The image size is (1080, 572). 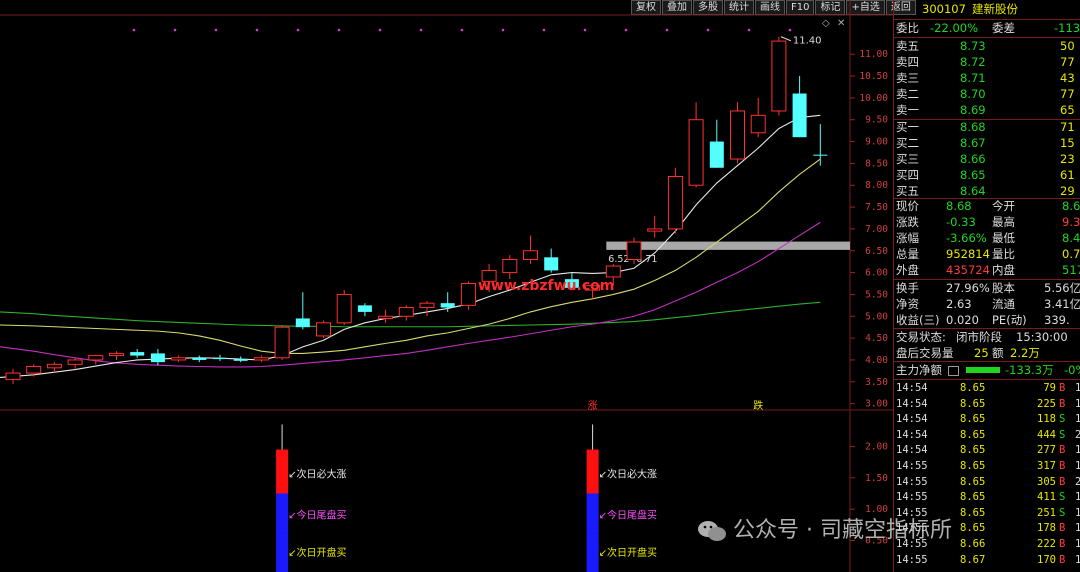 I want to click on price-axis-label: 3.00, so click(x=876, y=404).